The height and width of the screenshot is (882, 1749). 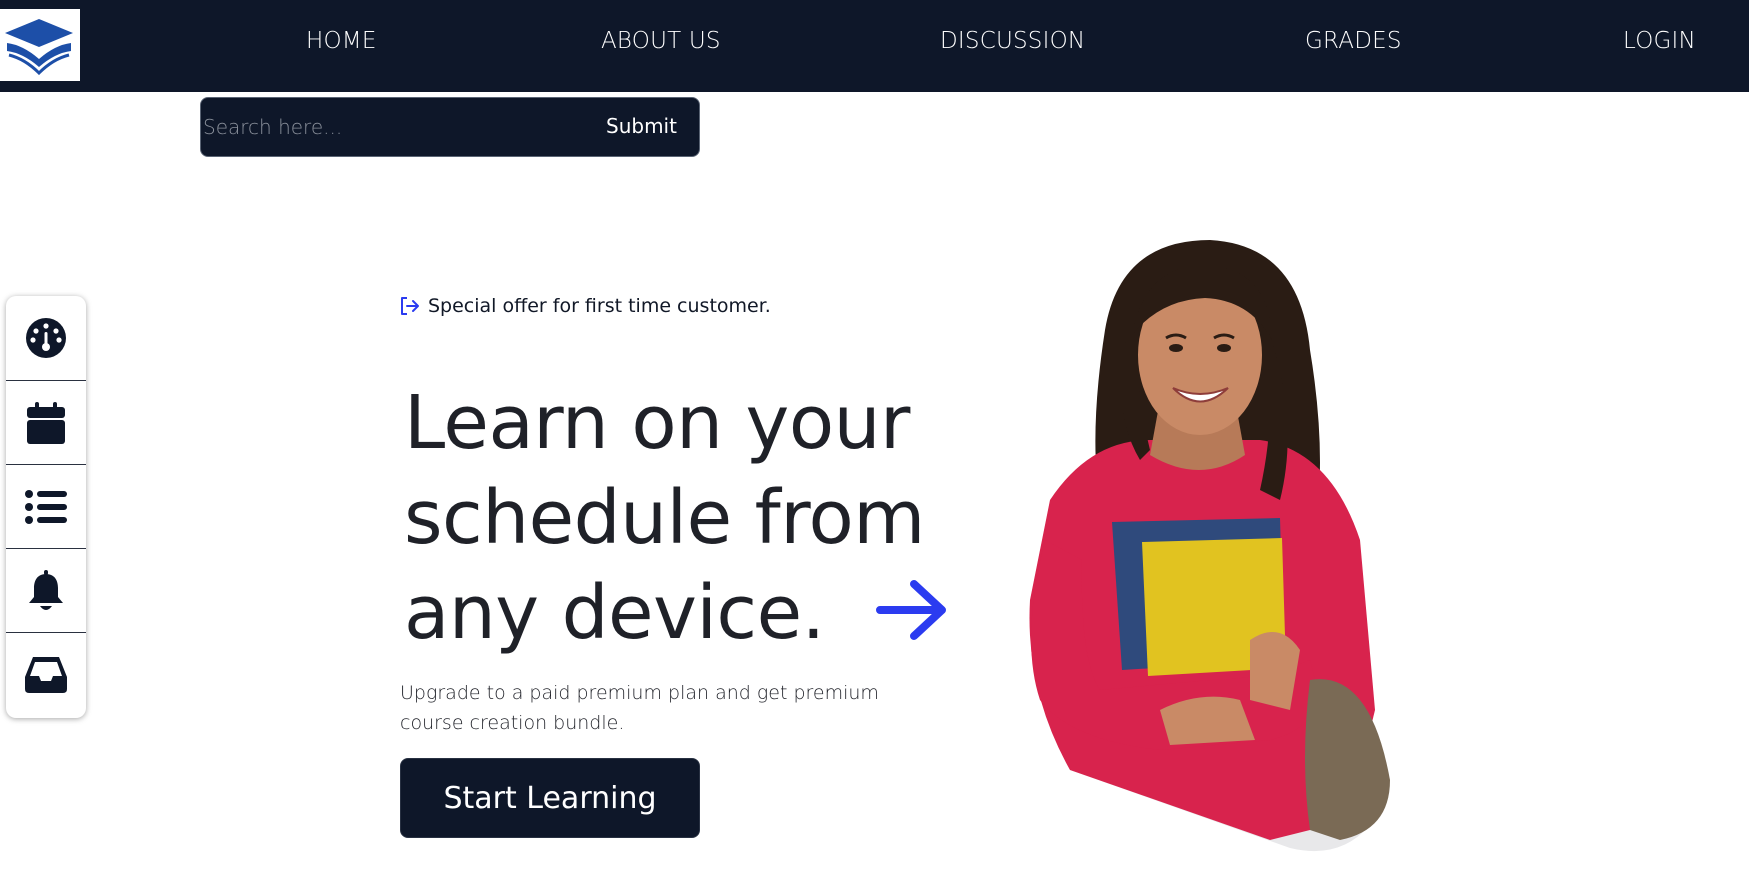 I want to click on sidebar-item-notifications, so click(x=46, y=591).